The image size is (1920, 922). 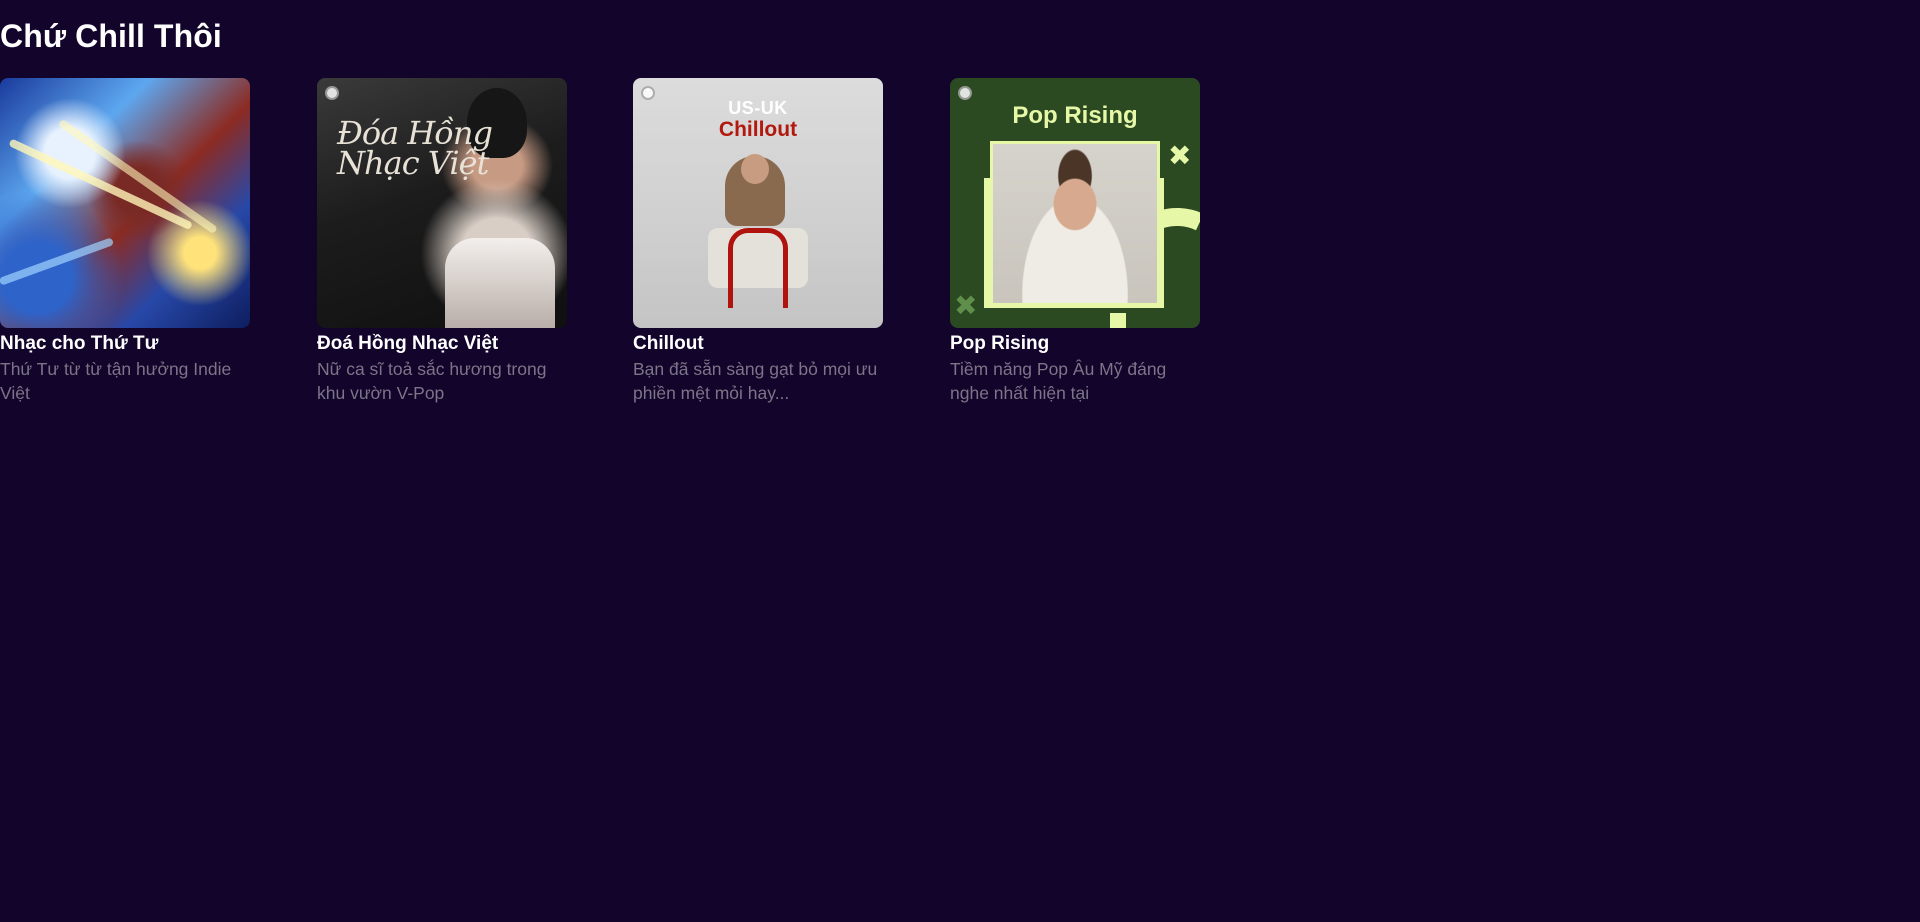 I want to click on playlist-title: Đoá Hồng Nhạc Việt, so click(x=442, y=343).